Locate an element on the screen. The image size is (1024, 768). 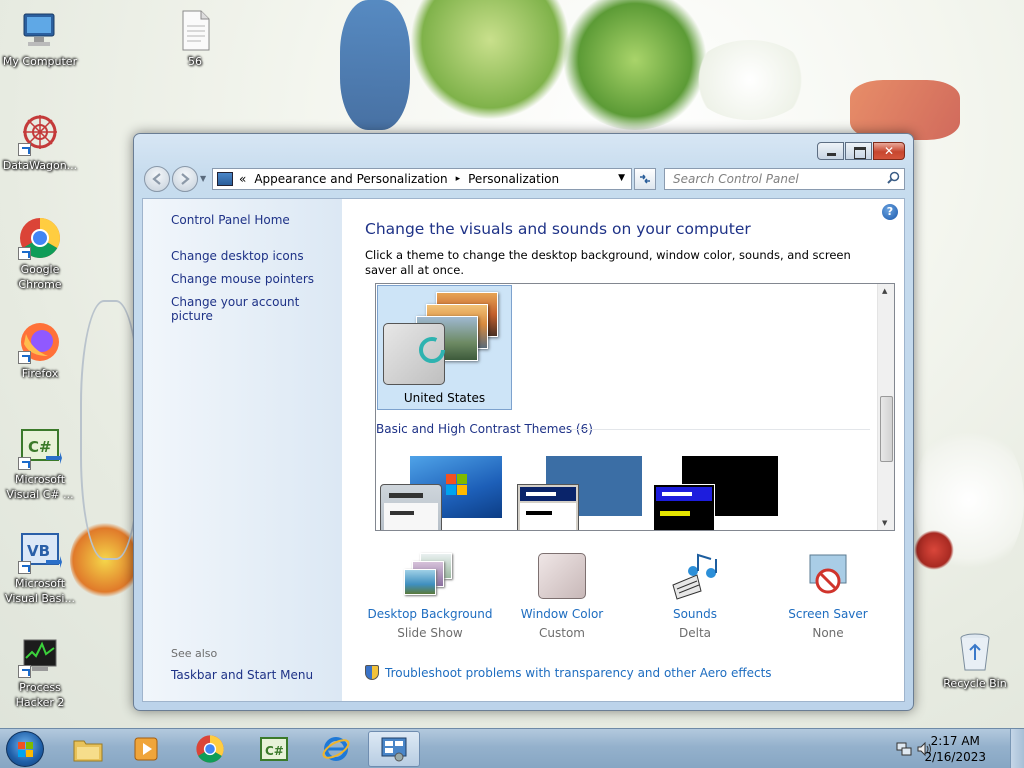
svg-text: C# is located at coordinates (274, 751).